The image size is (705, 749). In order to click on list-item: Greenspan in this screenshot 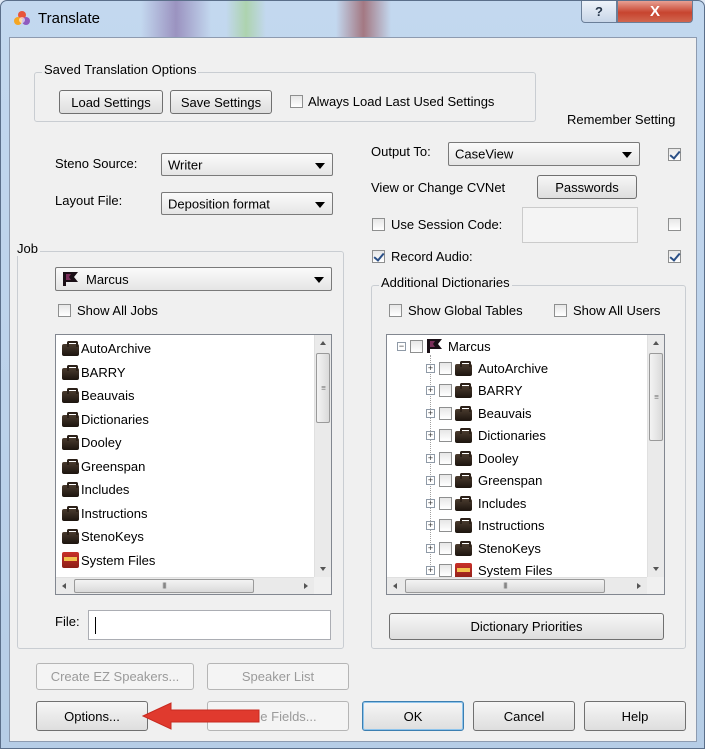, I will do `click(103, 466)`.